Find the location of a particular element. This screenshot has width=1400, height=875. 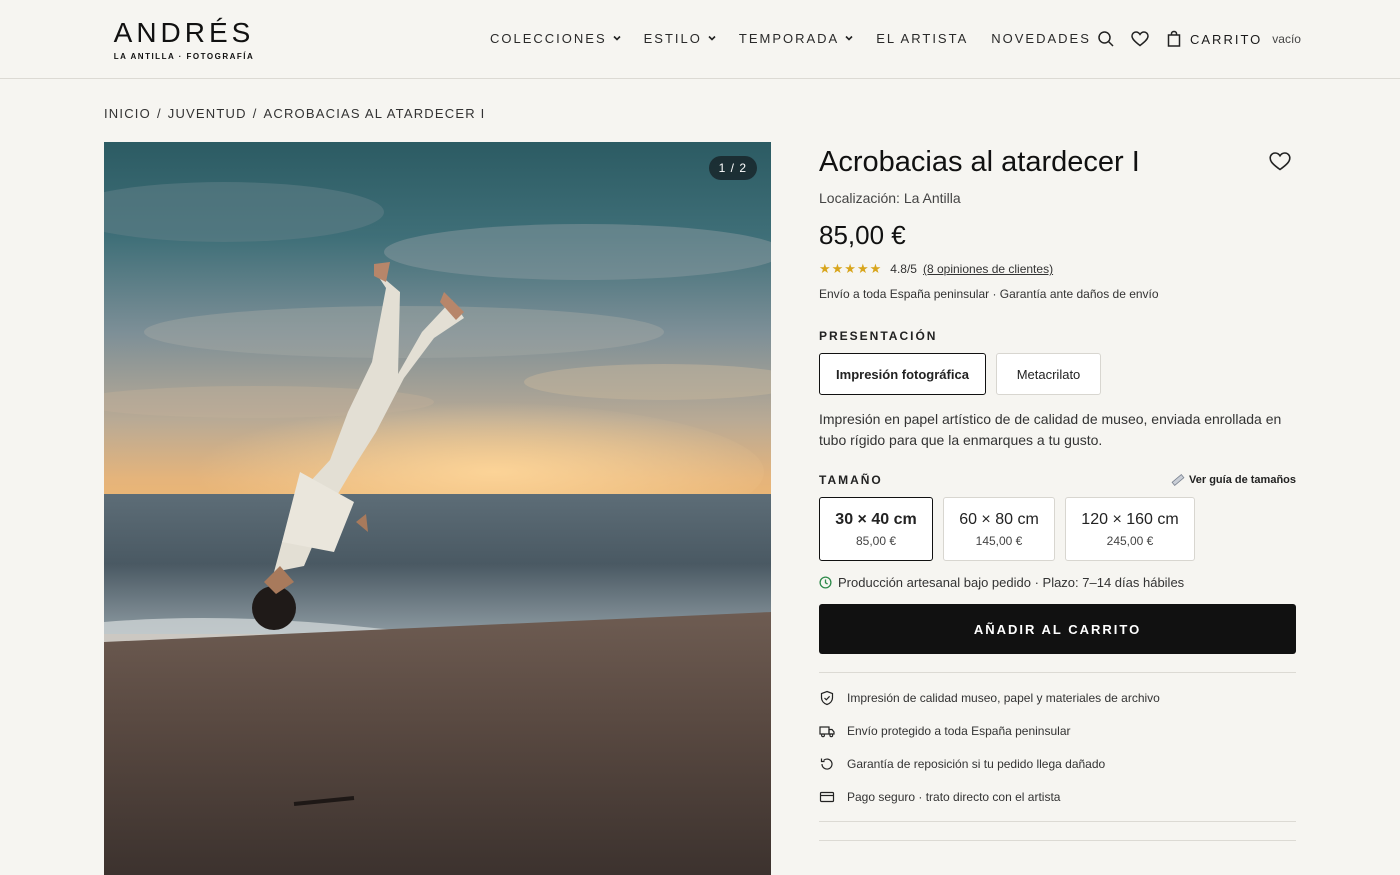

clock-icon is located at coordinates (825, 582).